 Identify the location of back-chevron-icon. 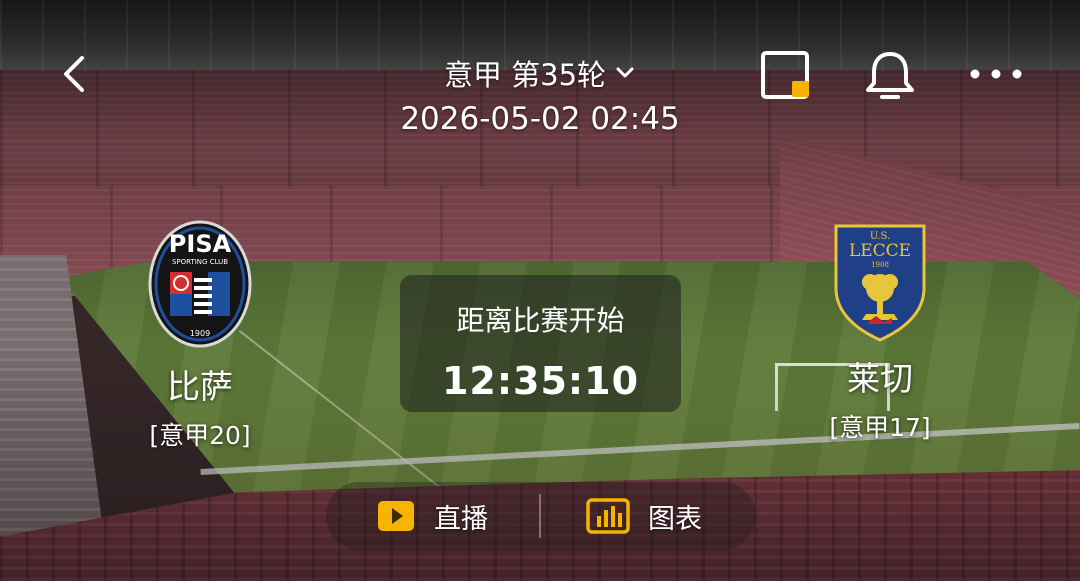
(74, 74).